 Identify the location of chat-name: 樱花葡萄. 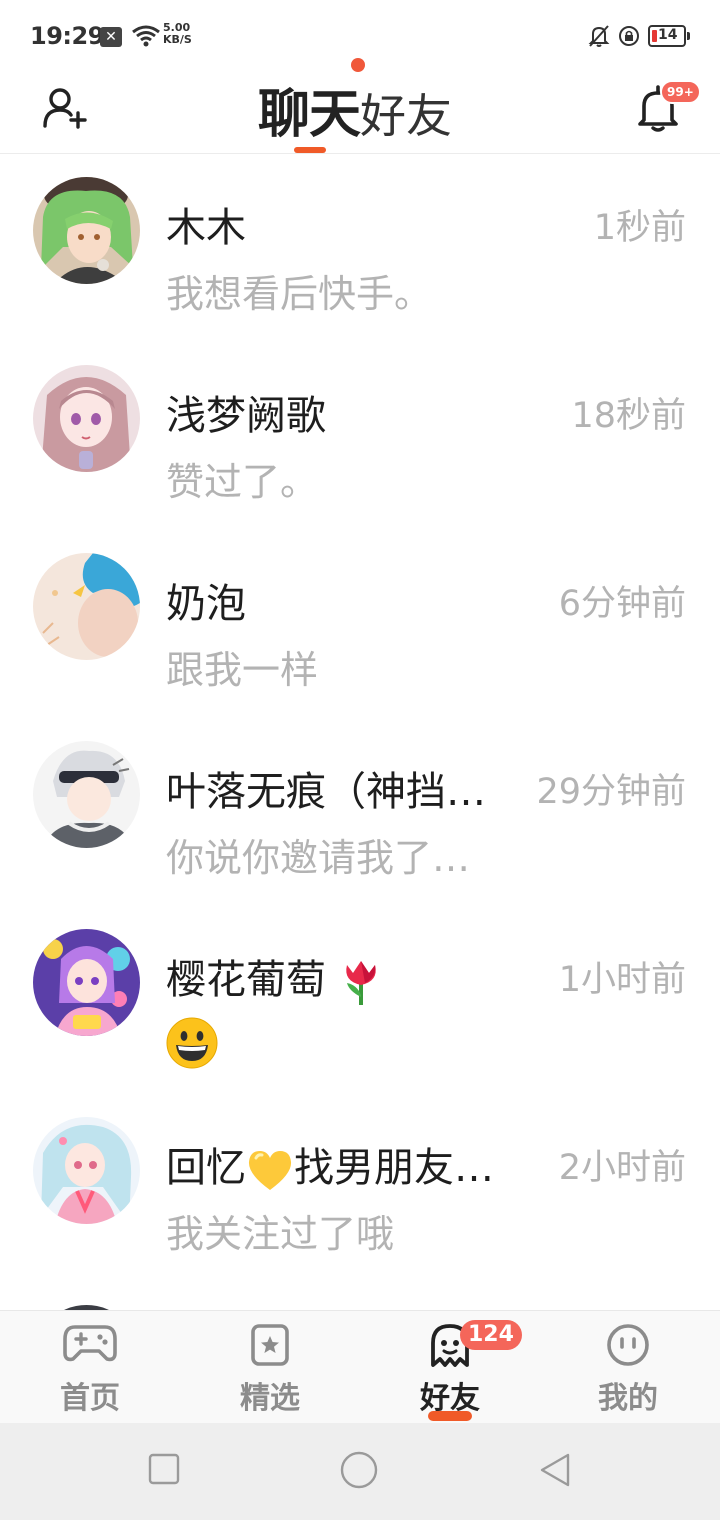
(274, 977).